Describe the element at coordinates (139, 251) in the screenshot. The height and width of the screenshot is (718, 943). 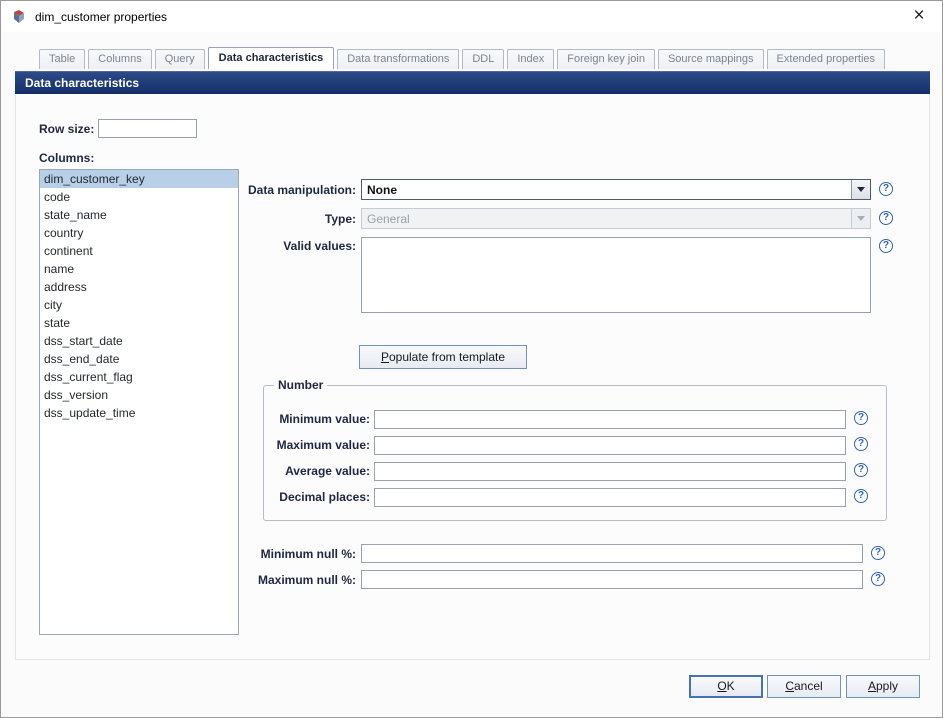
I see `list-item: continent` at that location.